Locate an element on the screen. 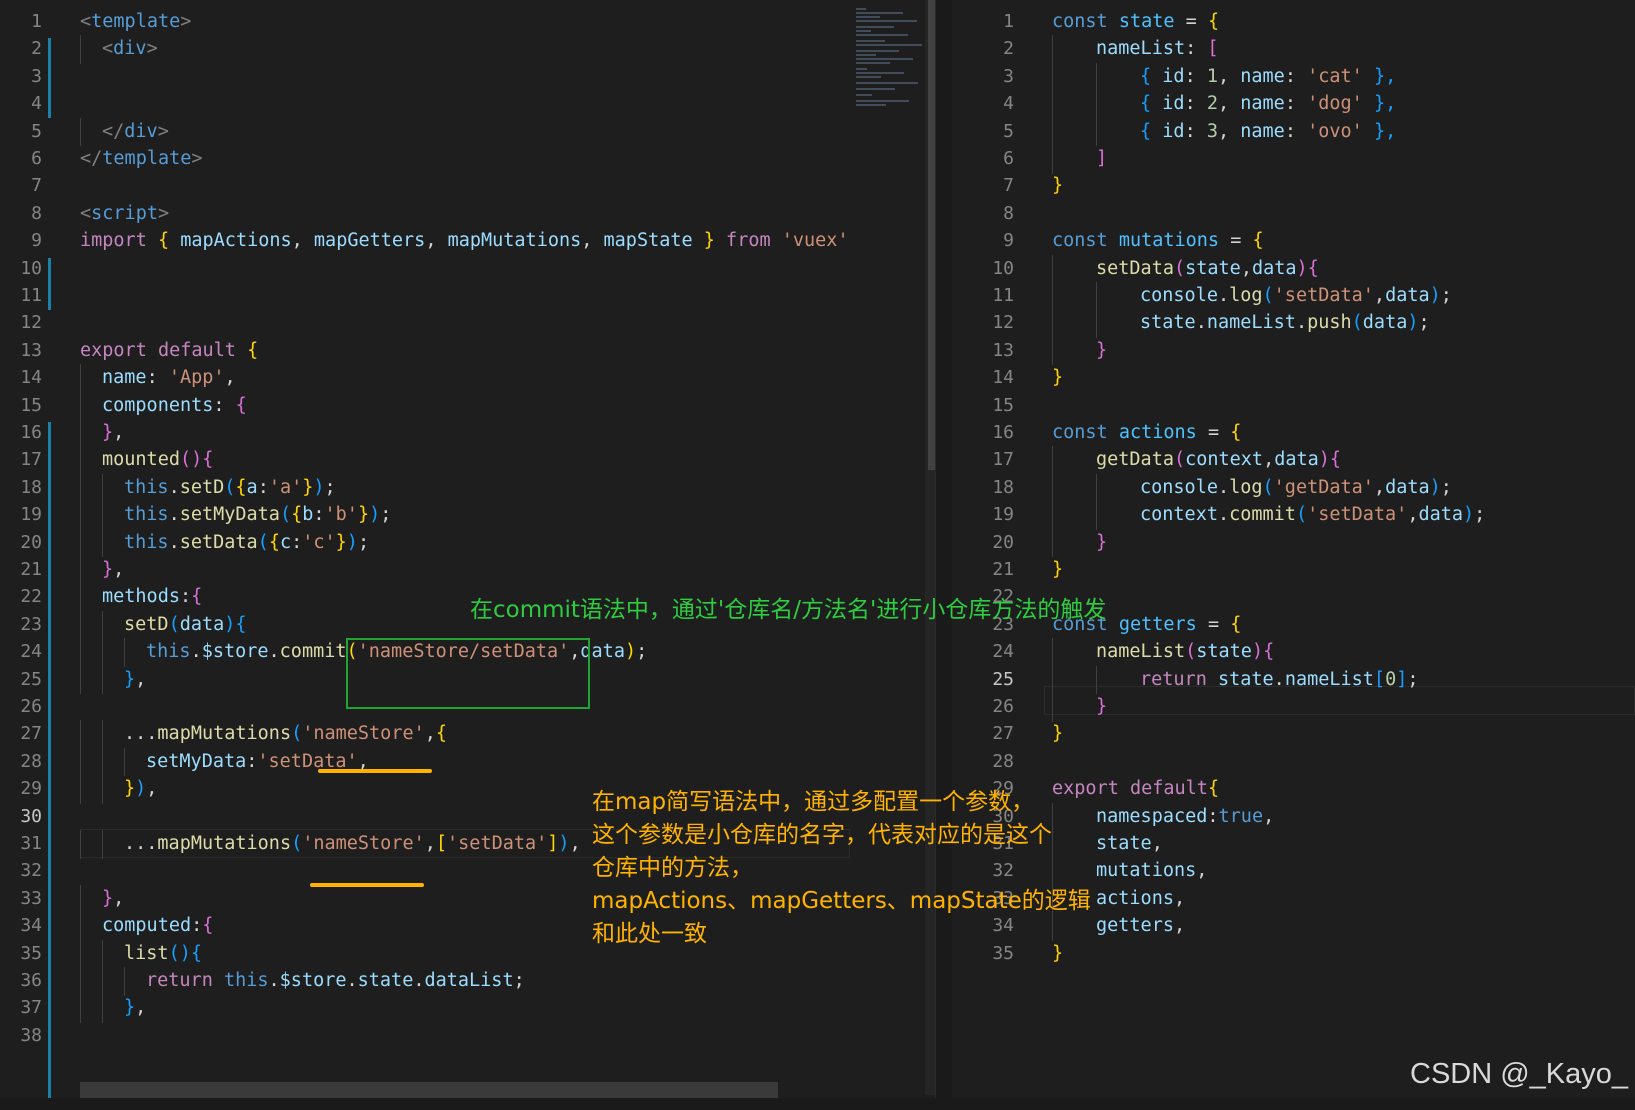 This screenshot has height=1110, width=1635. code-line: 11 console.log('setData',data); is located at coordinates (1293, 296).